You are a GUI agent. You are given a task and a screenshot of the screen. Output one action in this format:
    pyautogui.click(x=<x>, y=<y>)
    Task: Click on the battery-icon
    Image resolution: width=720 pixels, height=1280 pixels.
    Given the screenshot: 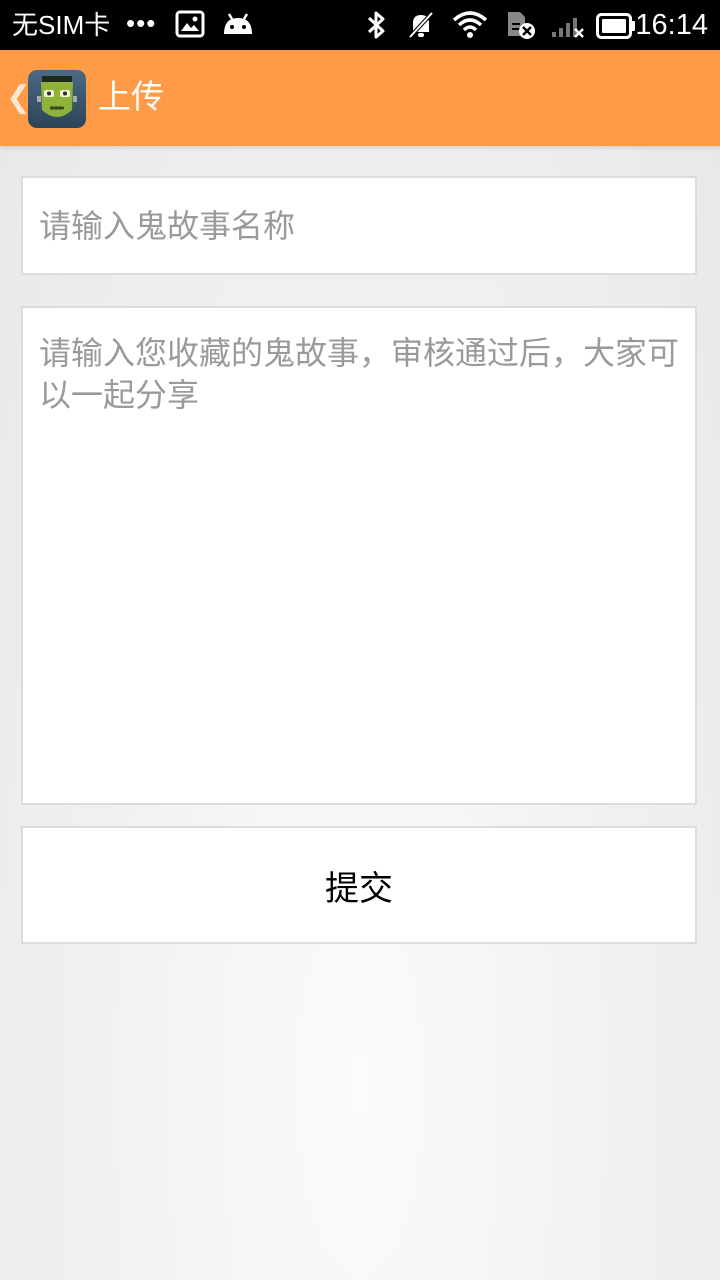 What is the action you would take?
    pyautogui.click(x=615, y=26)
    